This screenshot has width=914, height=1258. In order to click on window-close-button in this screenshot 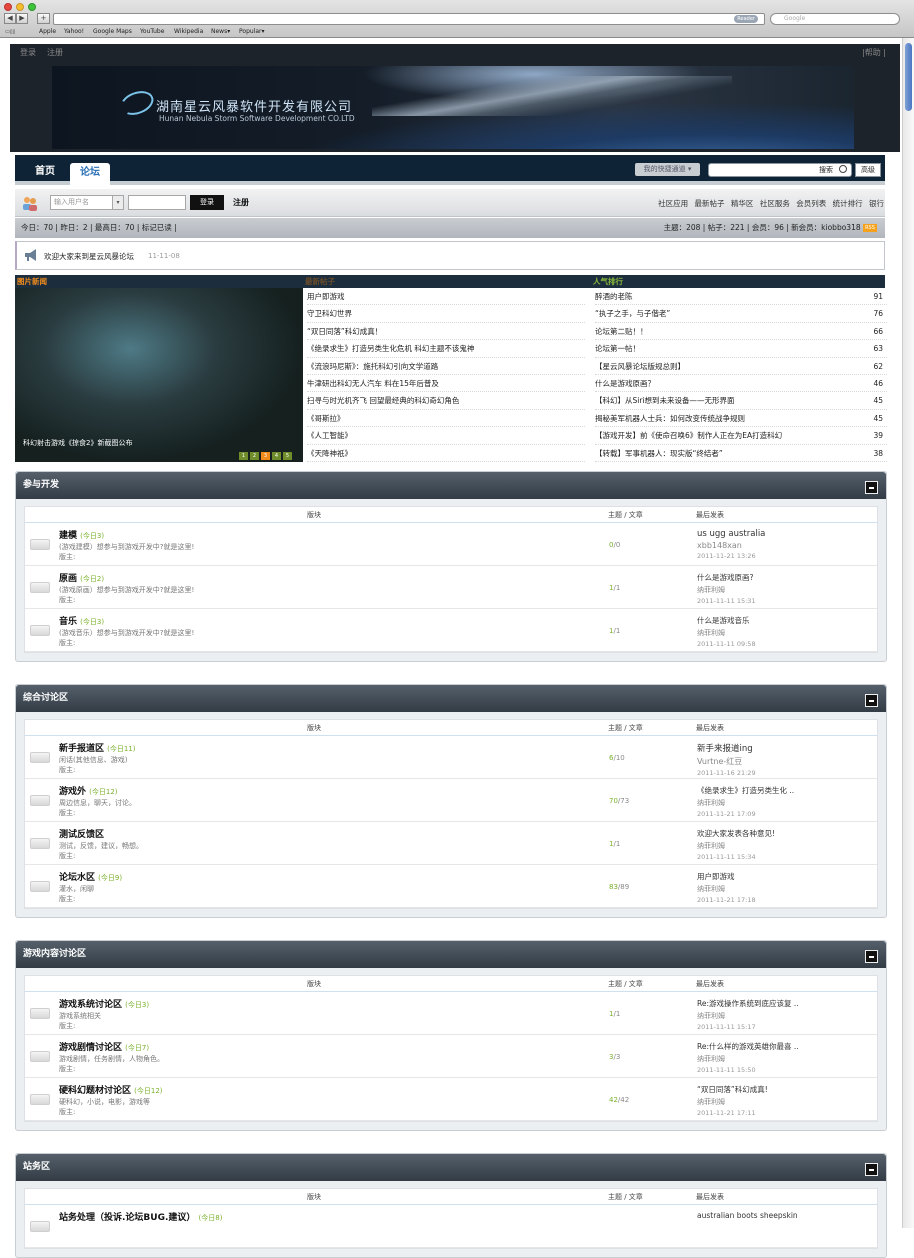, I will do `click(8, 7)`.